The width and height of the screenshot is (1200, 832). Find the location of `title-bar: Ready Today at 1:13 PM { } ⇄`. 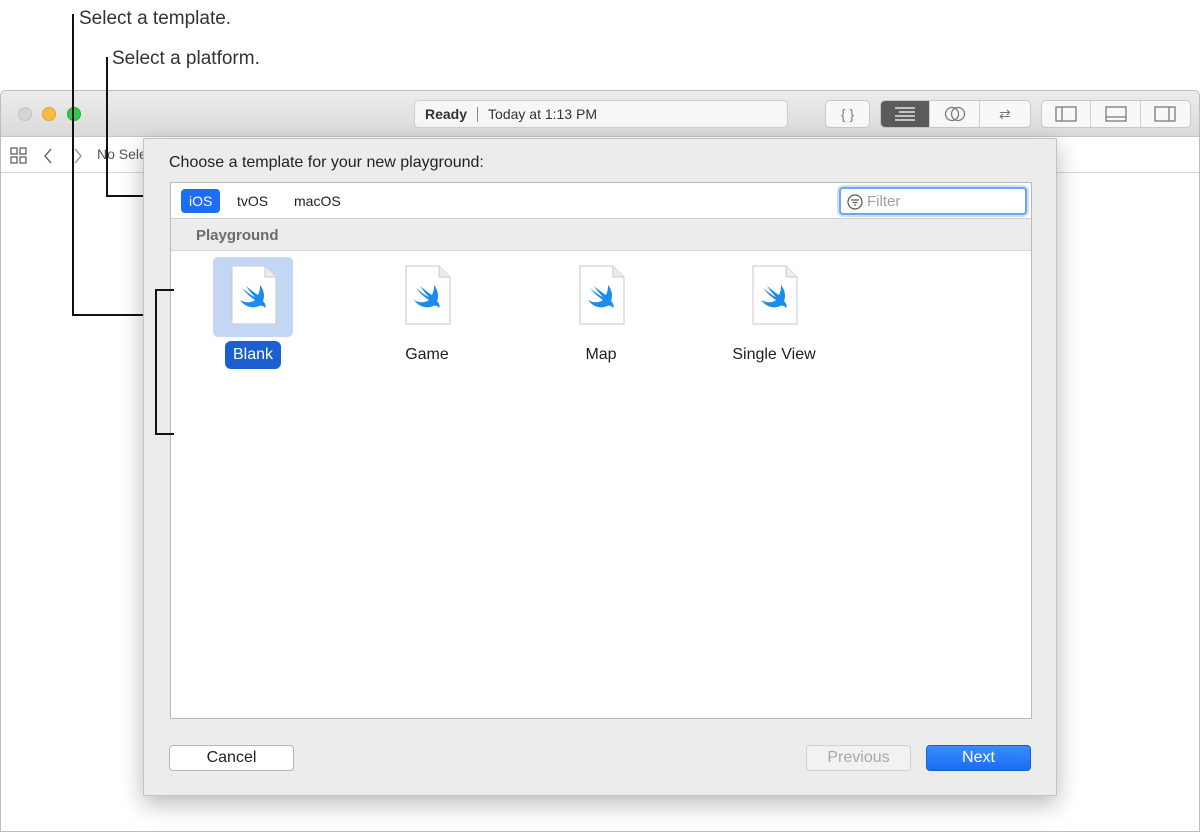

title-bar: Ready Today at 1:13 PM { } ⇄ is located at coordinates (600, 114).